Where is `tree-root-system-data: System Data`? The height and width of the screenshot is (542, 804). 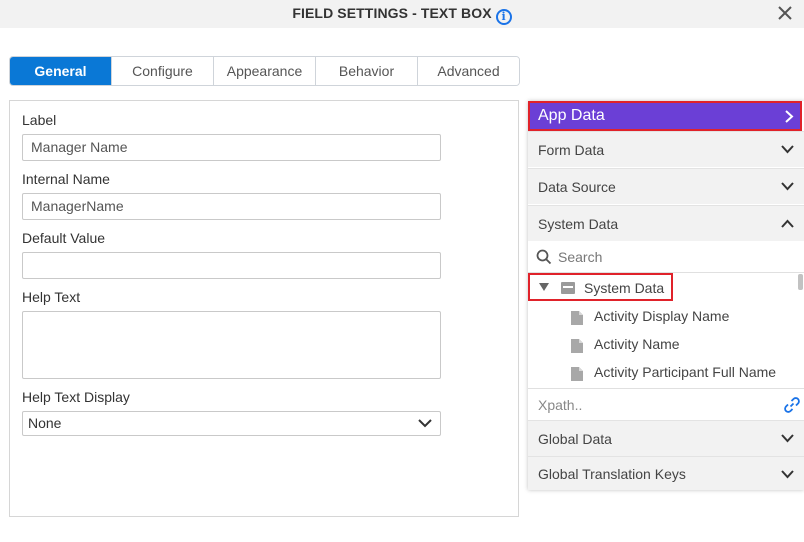
tree-root-system-data: System Data is located at coordinates (600, 287).